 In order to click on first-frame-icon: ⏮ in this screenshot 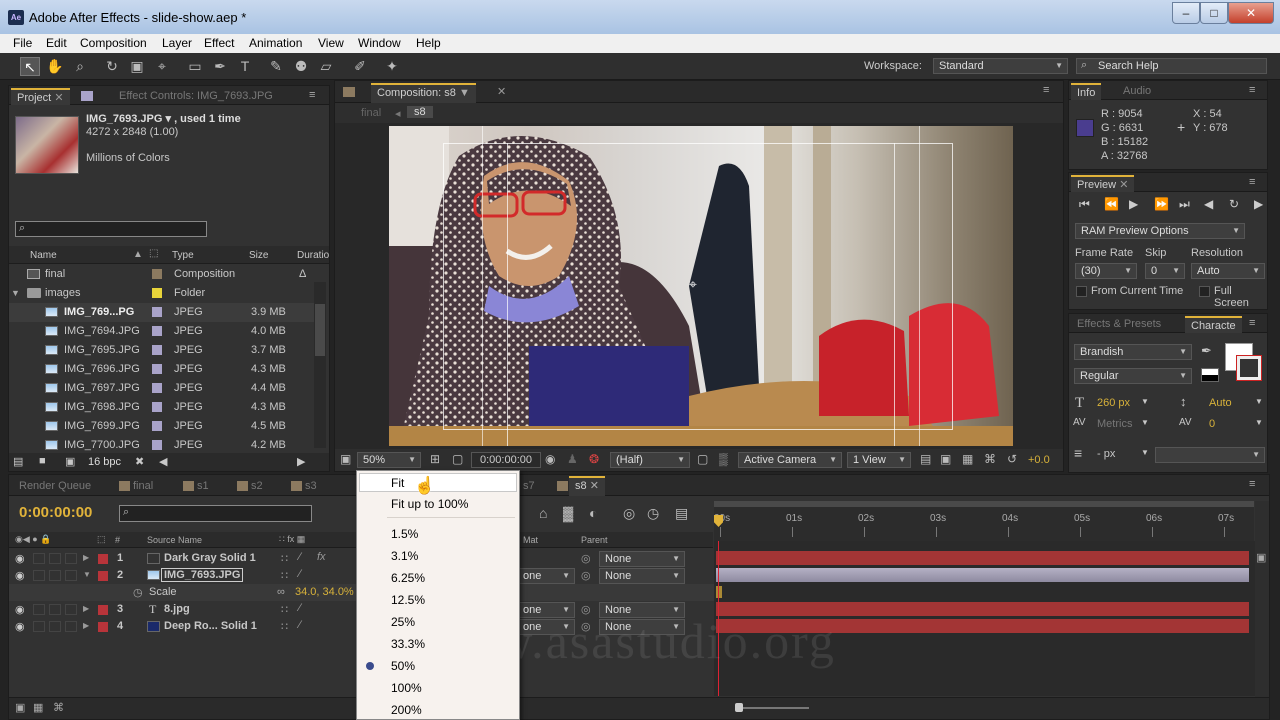, I will do `click(1084, 204)`.